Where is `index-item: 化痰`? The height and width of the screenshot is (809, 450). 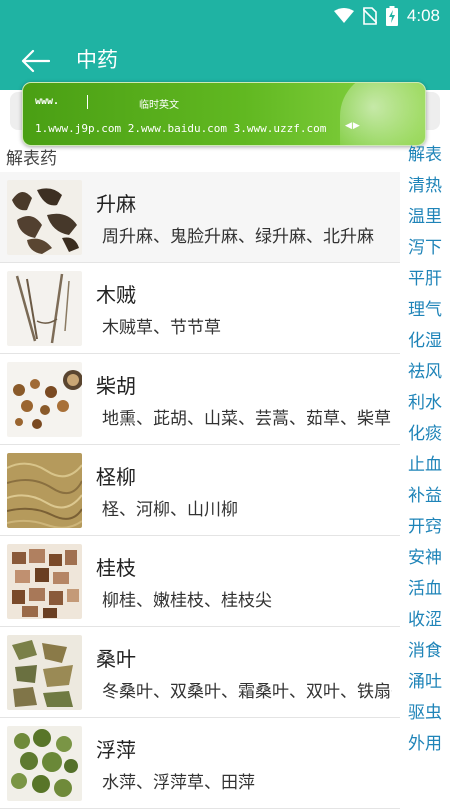 index-item: 化痰 is located at coordinates (425, 434).